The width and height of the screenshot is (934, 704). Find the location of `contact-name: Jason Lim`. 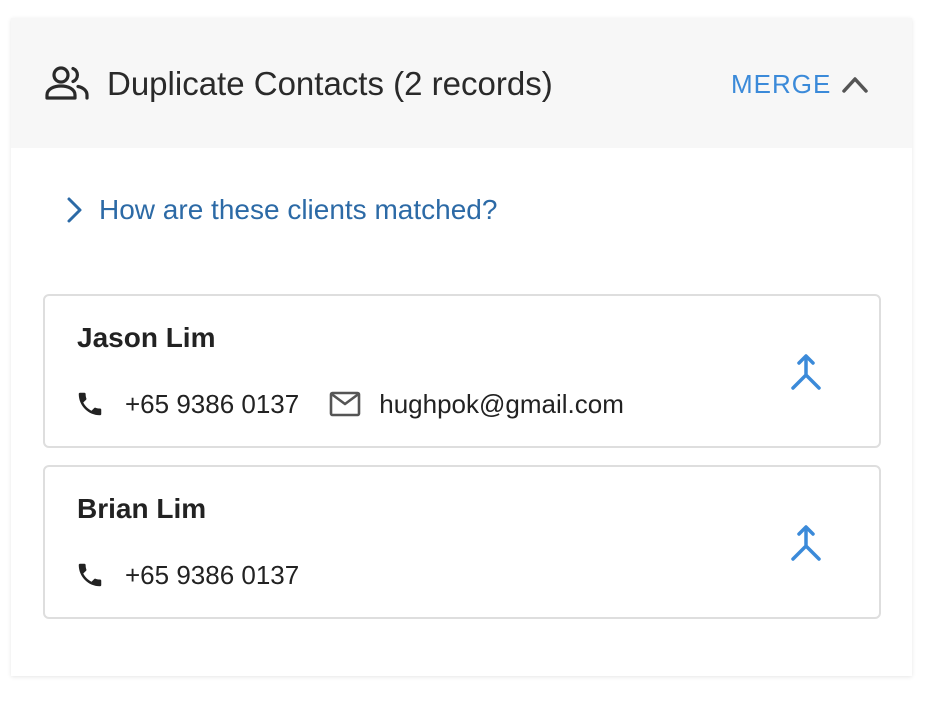

contact-name: Jason Lim is located at coordinates (146, 337).